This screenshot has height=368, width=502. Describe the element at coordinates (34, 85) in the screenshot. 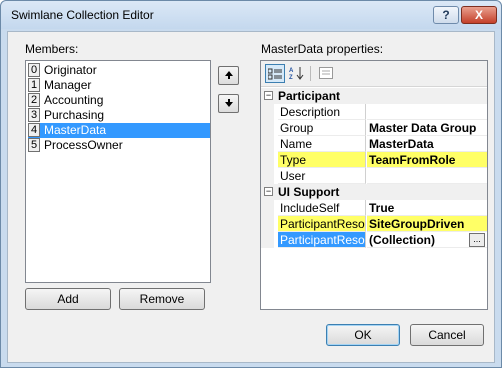

I see `member-index: 1` at that location.